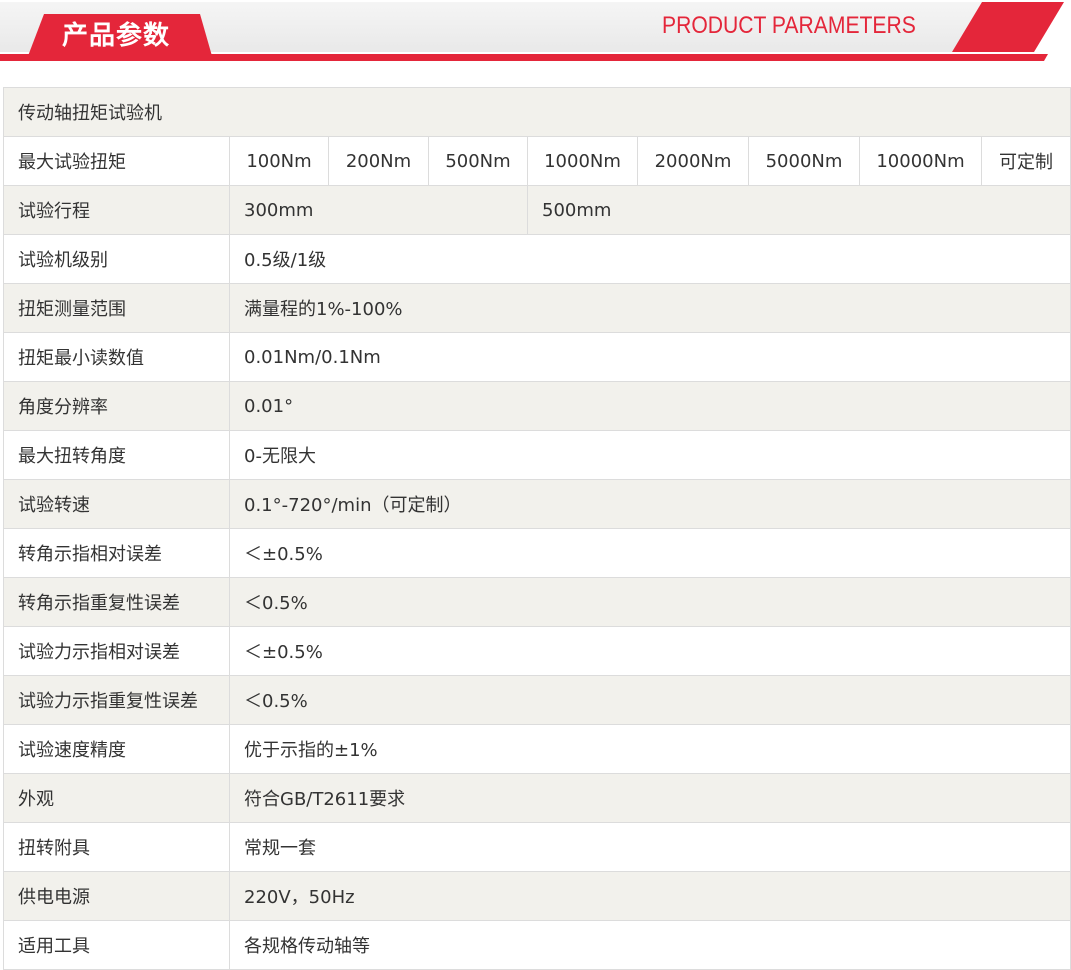 This screenshot has height=970, width=1071. Describe the element at coordinates (116, 602) in the screenshot. I see `row-label: 转角示指重复性误差` at that location.